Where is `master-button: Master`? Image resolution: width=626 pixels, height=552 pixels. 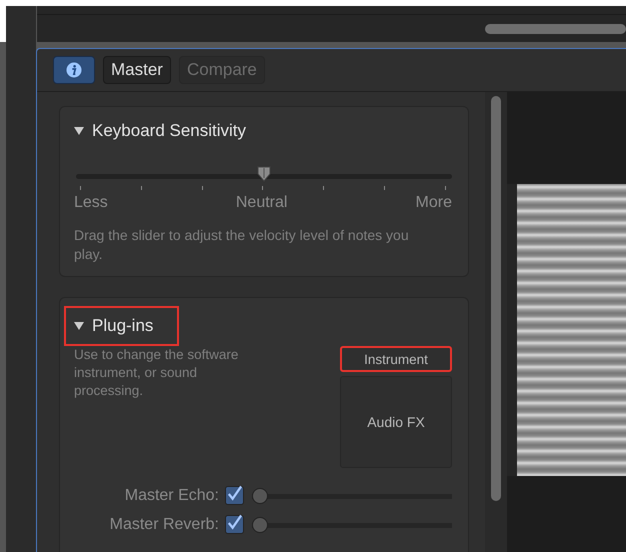
master-button: Master is located at coordinates (137, 70).